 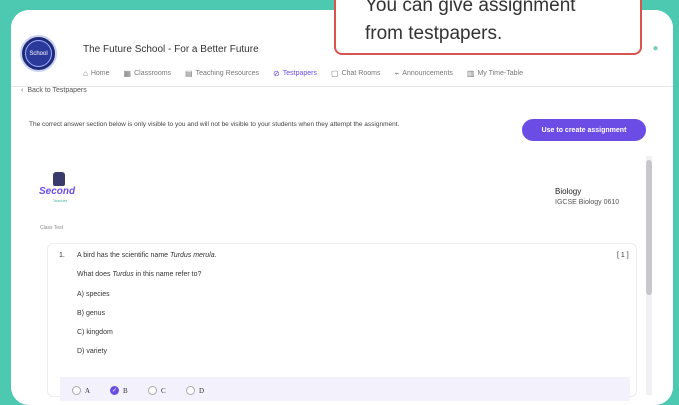 What do you see at coordinates (171, 49) in the screenshot?
I see `school-name: The Future School - For a Better Future` at bounding box center [171, 49].